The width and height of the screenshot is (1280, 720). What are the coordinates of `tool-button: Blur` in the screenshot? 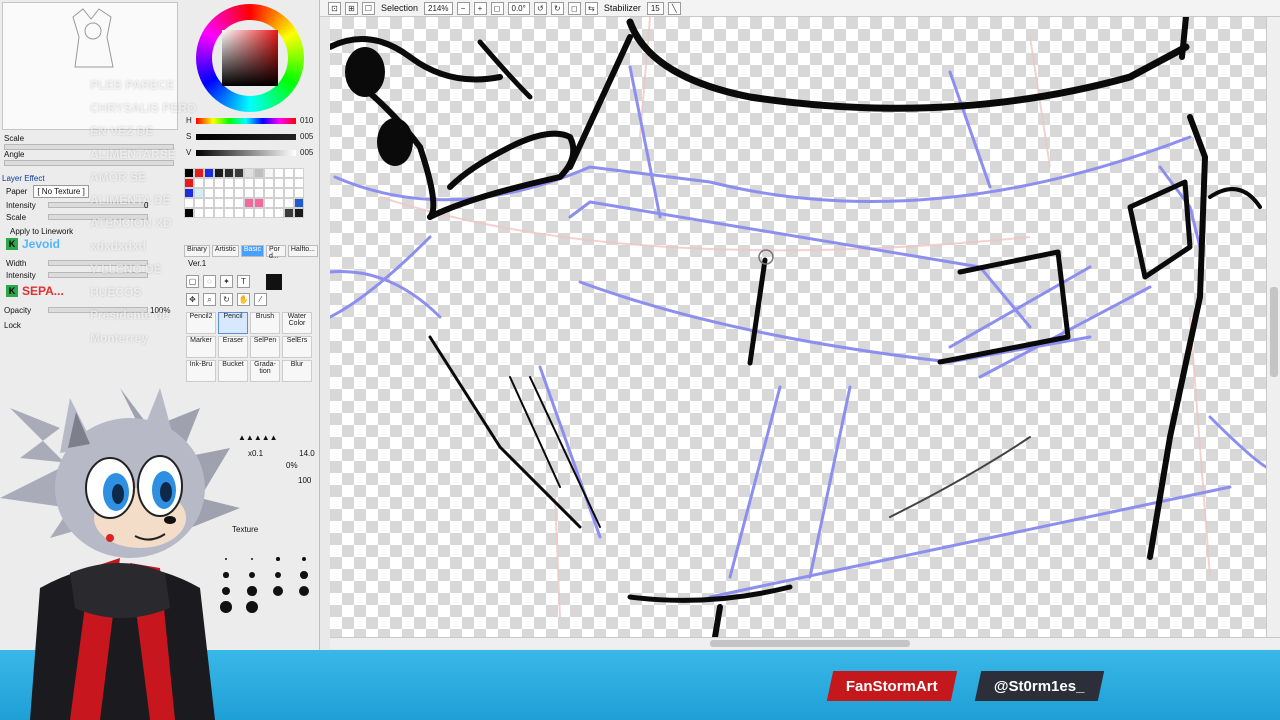 It's located at (297, 371).